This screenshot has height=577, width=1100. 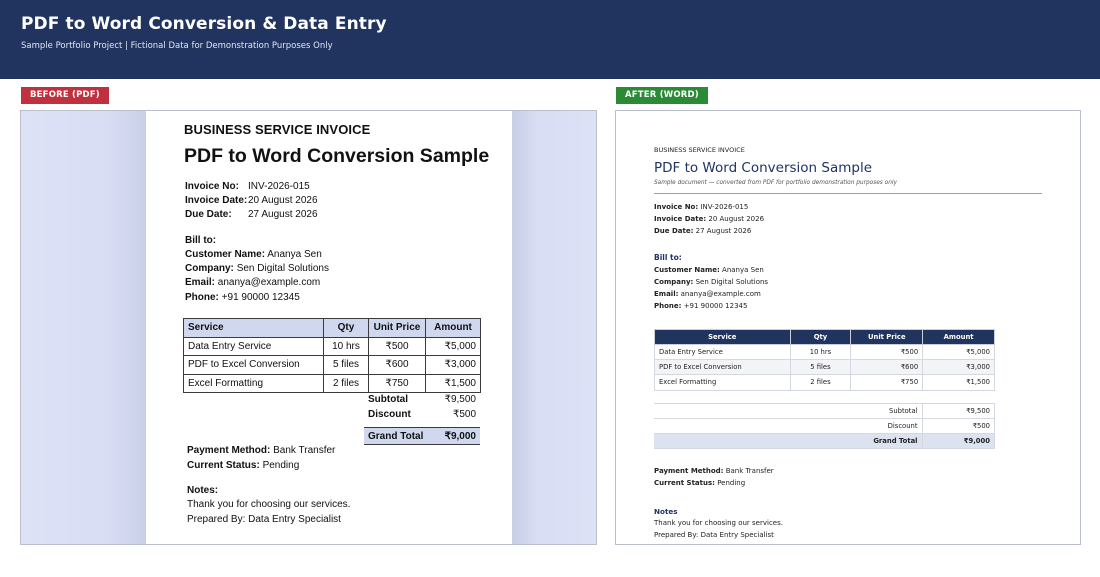 What do you see at coordinates (699, 150) in the screenshot?
I see `word-kicker: BUSINESS SERVICE INVOICE` at bounding box center [699, 150].